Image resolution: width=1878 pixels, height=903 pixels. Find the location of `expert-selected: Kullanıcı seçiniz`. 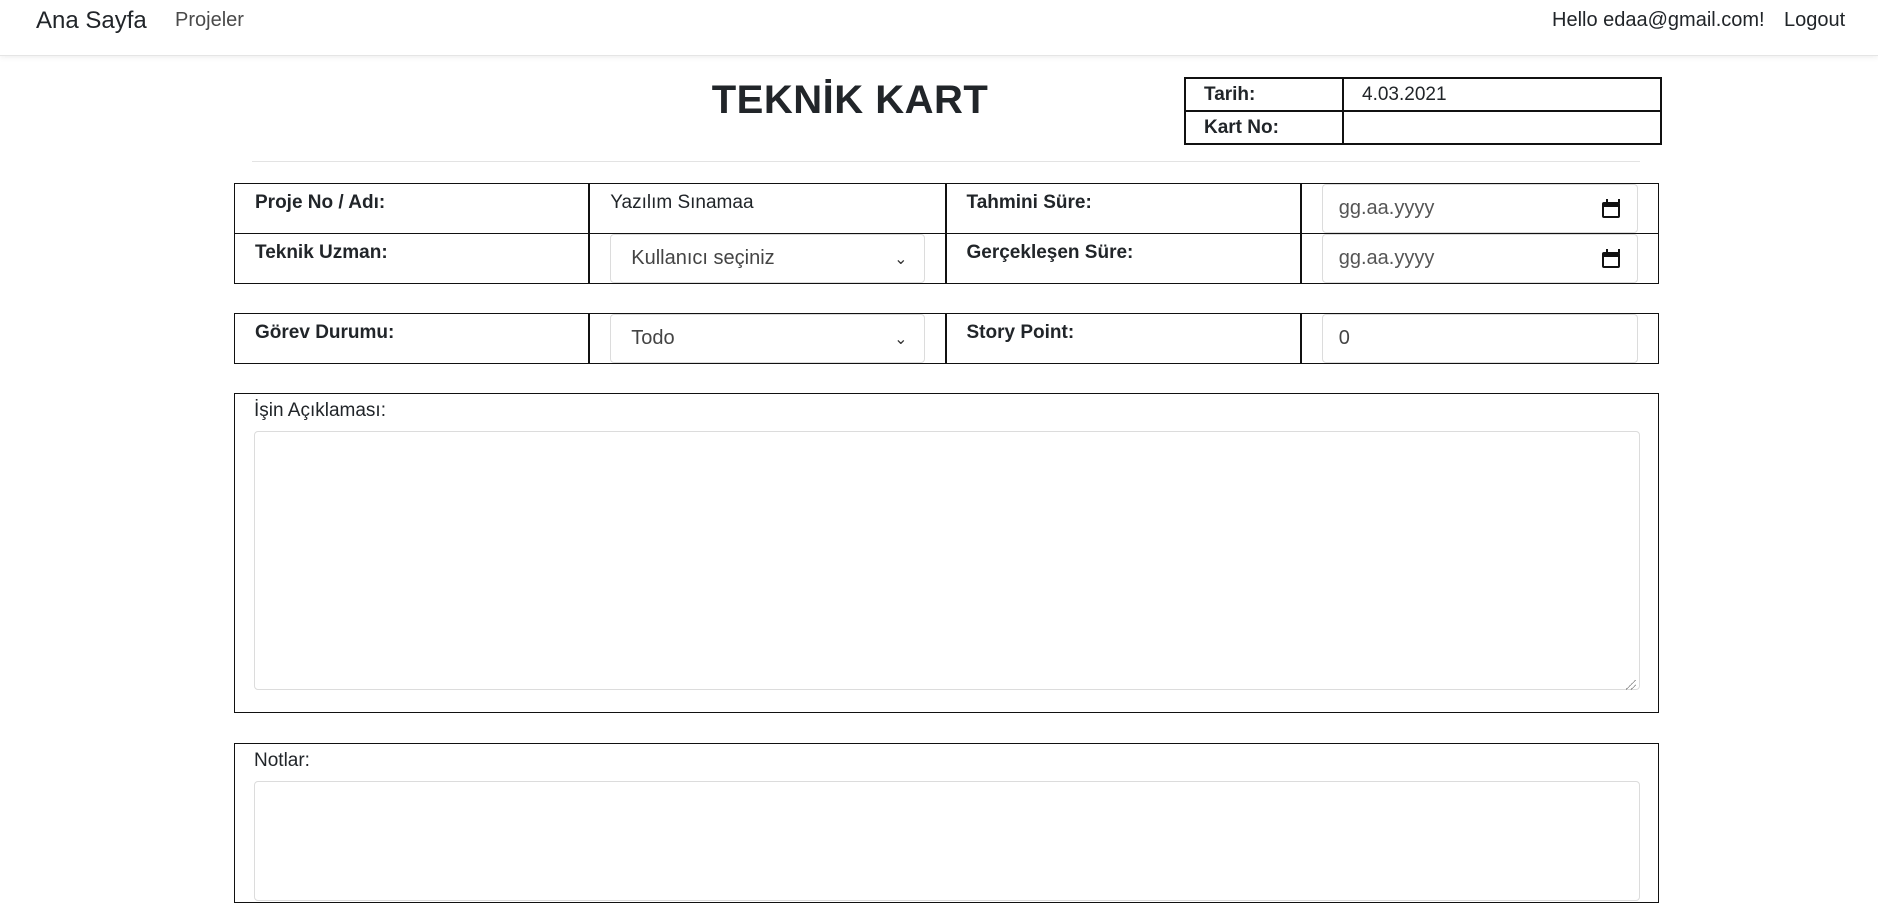

expert-selected: Kullanıcı seçiniz is located at coordinates (703, 258).